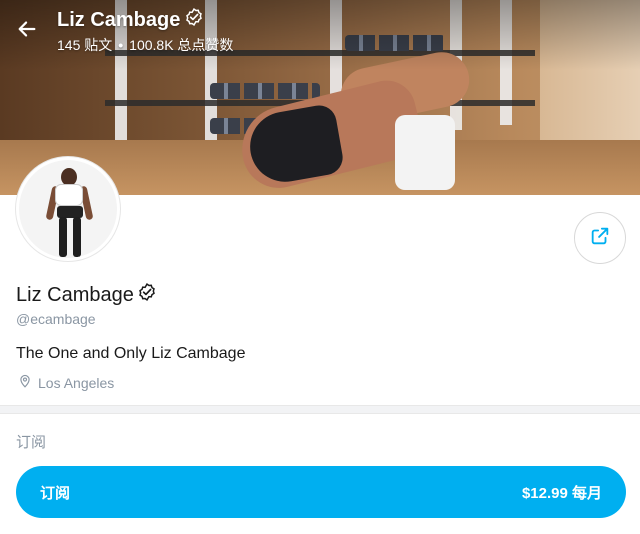  I want to click on share-icon, so click(600, 238).